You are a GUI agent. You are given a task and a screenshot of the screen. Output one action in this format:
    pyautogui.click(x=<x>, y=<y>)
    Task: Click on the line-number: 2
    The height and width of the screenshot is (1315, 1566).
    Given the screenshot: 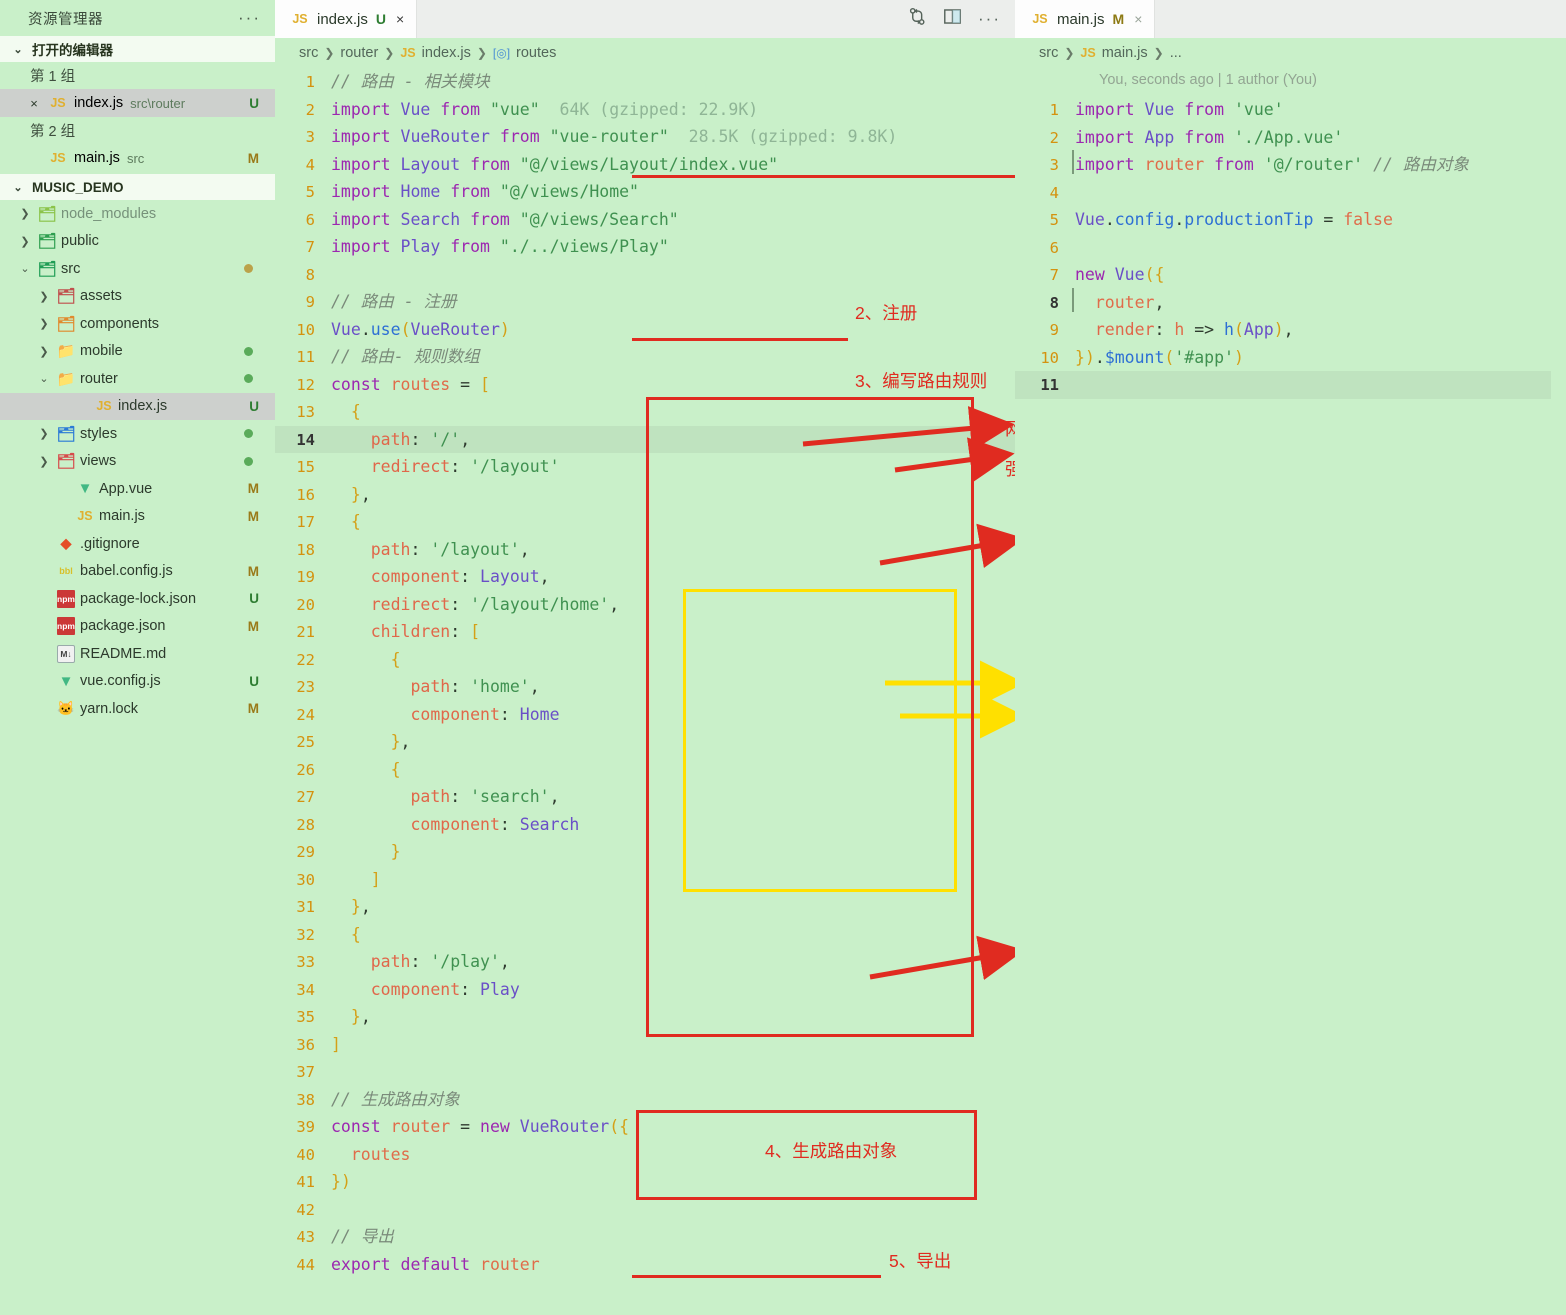 What is the action you would take?
    pyautogui.click(x=310, y=109)
    